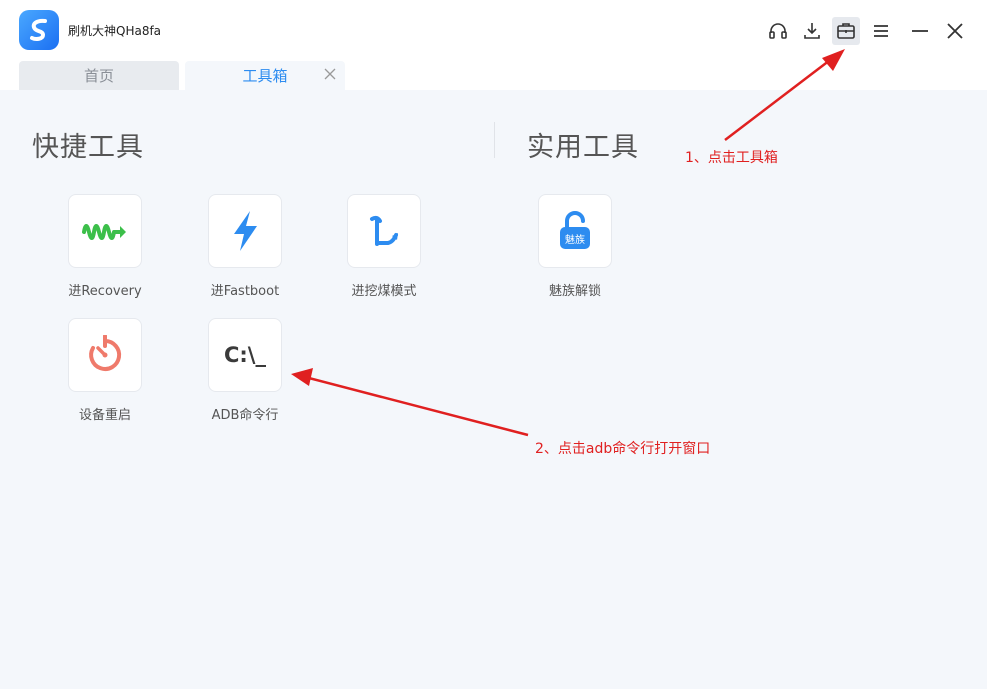  I want to click on title-bar: 刷机大神QHa8fa 首页 工具箱, so click(493, 45).